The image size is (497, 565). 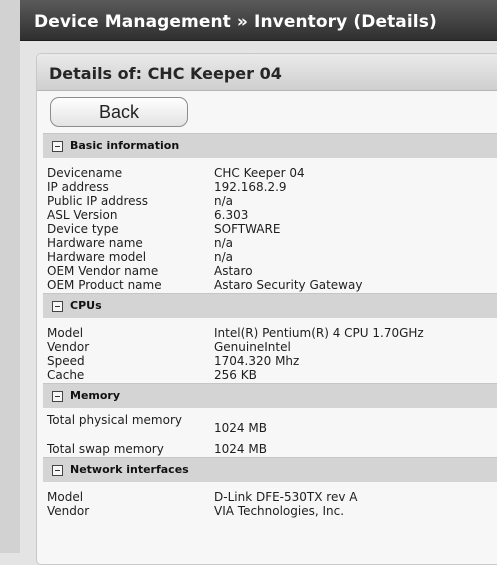 I want to click on left-border, so click(x=10, y=276).